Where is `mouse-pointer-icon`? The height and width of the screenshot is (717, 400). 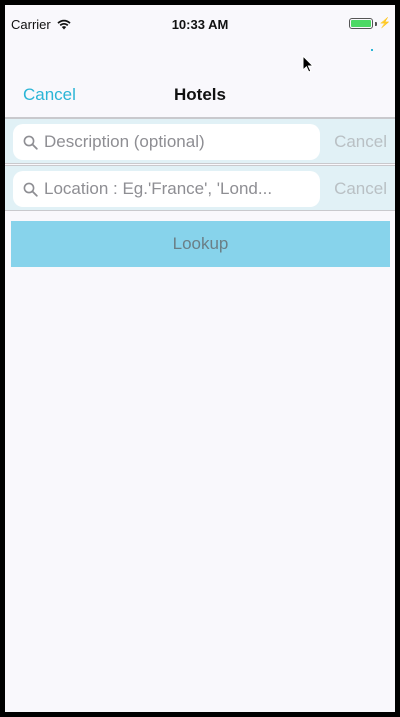 mouse-pointer-icon is located at coordinates (308, 64).